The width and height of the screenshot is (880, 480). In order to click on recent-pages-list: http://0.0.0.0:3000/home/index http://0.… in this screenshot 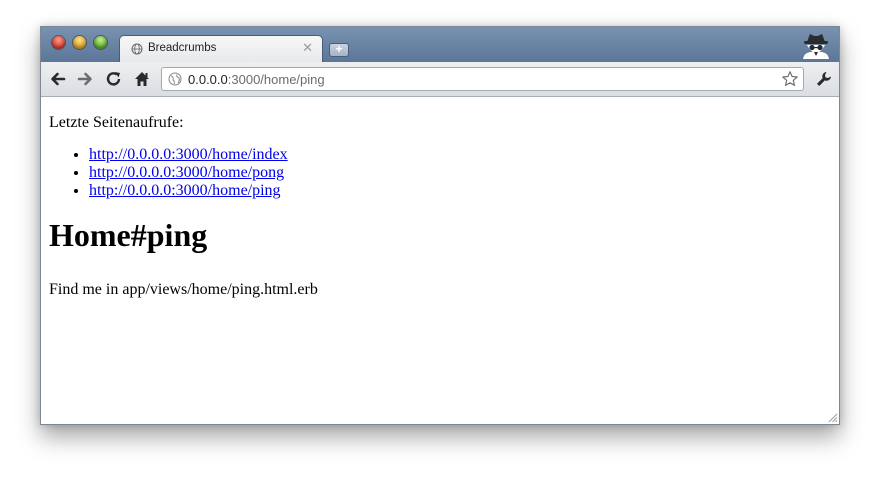, I will do `click(168, 173)`.